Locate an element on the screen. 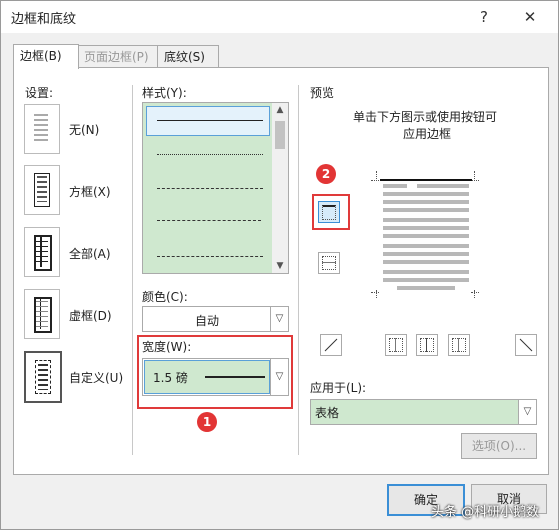 Image resolution: width=559 pixels, height=530 pixels. style-option-long-dash is located at coordinates (209, 220).